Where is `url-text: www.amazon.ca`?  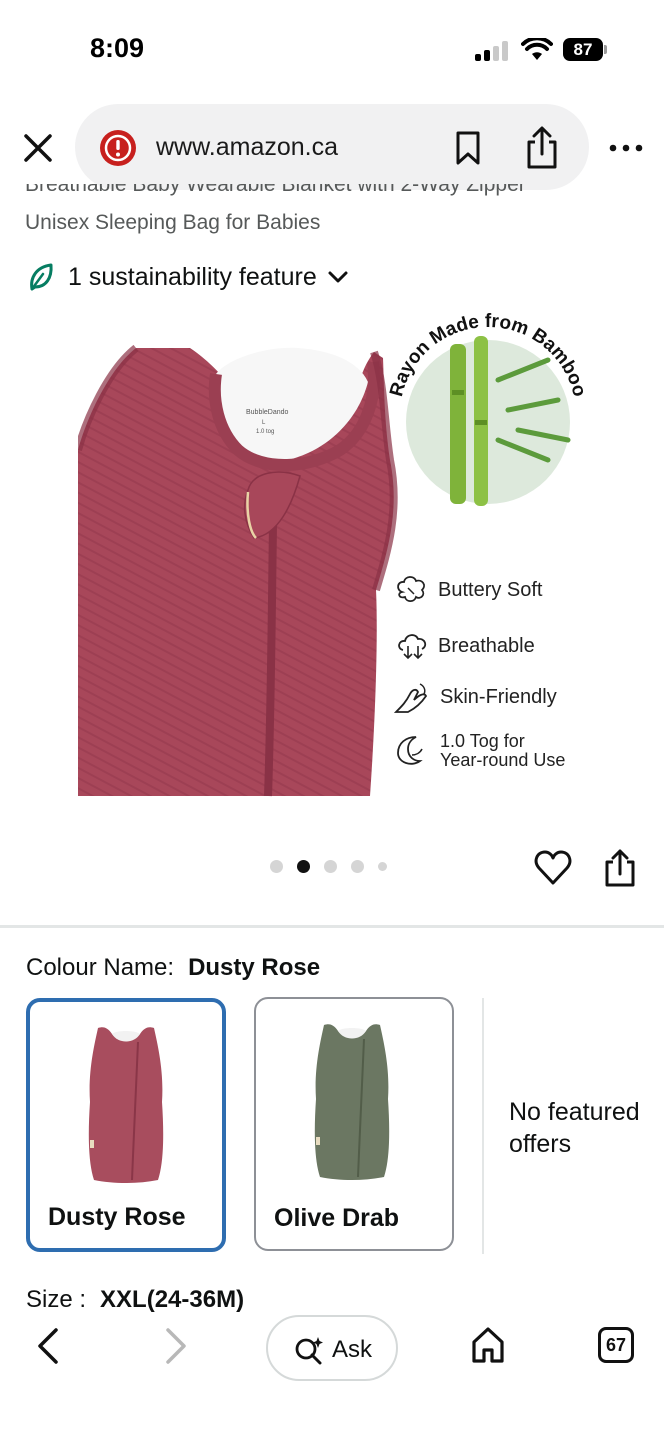 url-text: www.amazon.ca is located at coordinates (247, 147).